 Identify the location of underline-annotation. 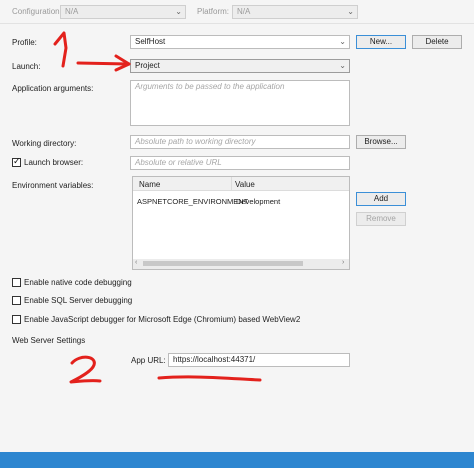
(209, 378).